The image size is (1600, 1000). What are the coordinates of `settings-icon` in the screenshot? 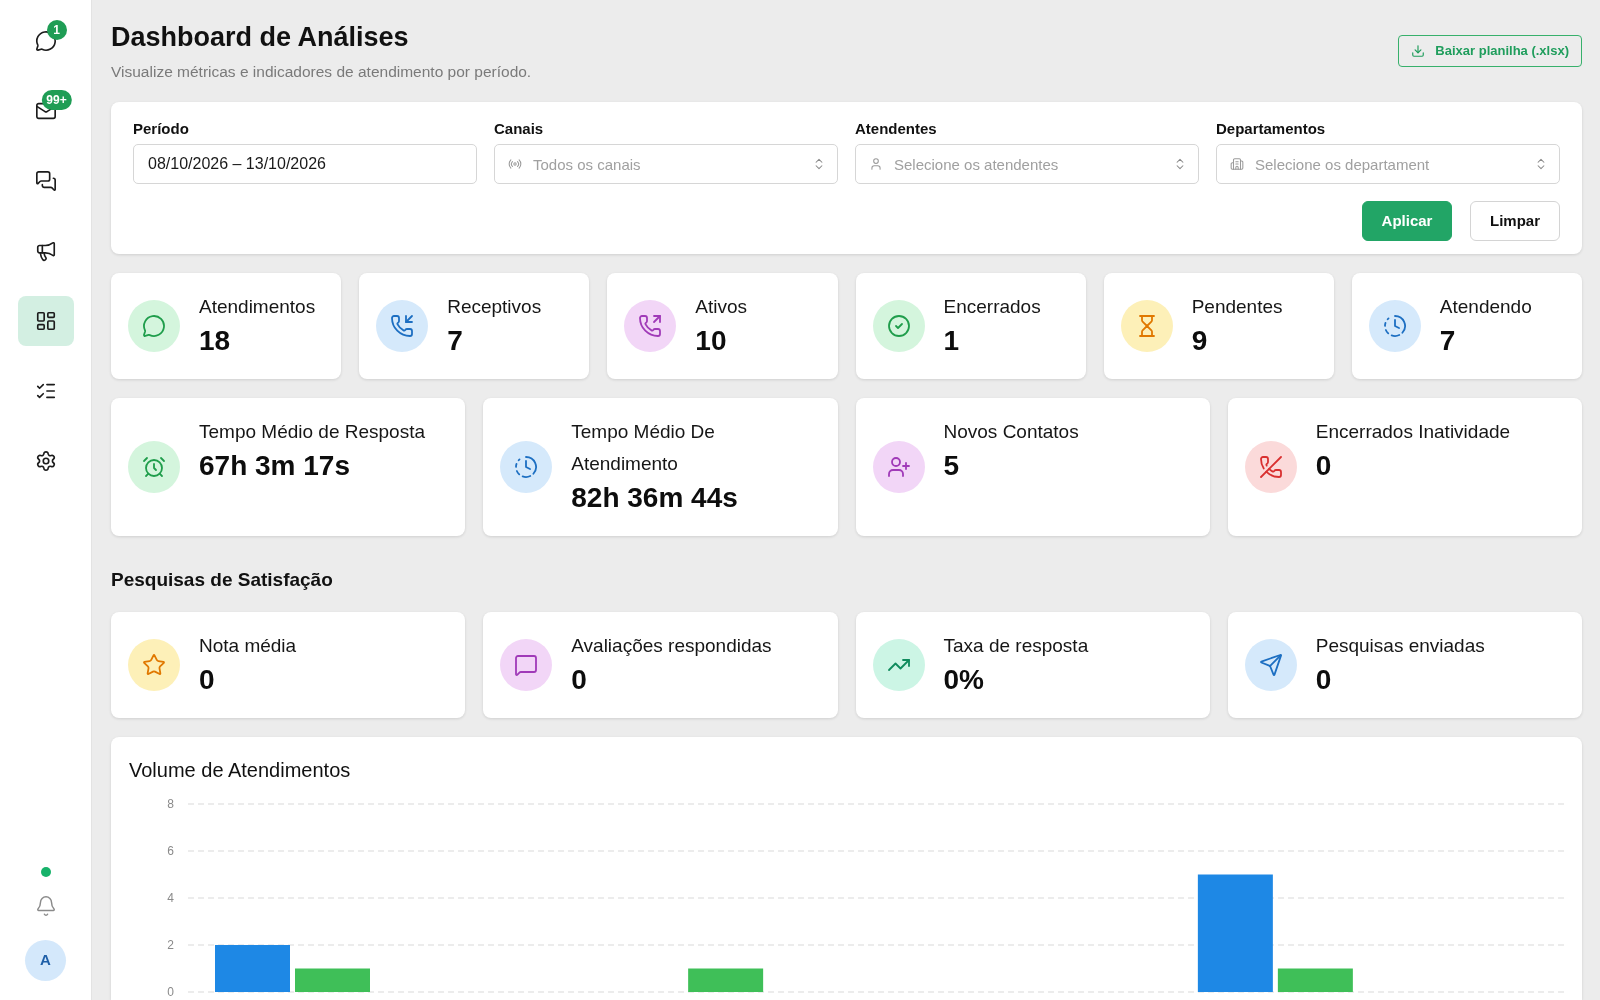 It's located at (45, 461).